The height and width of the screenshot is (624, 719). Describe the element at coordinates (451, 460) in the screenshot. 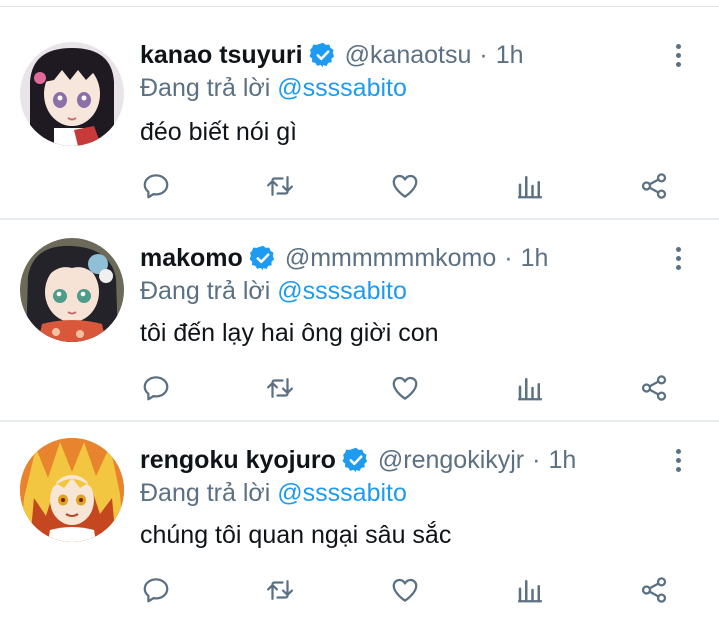

I see `handle: @rengokikyjr` at that location.